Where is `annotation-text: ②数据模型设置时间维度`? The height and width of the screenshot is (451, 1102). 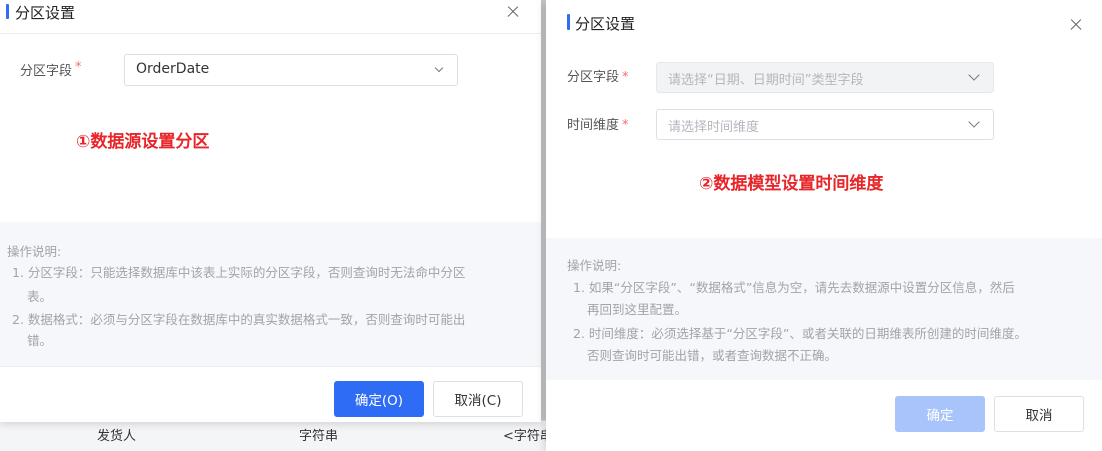
annotation-text: ②数据模型设置时间维度 is located at coordinates (791, 184).